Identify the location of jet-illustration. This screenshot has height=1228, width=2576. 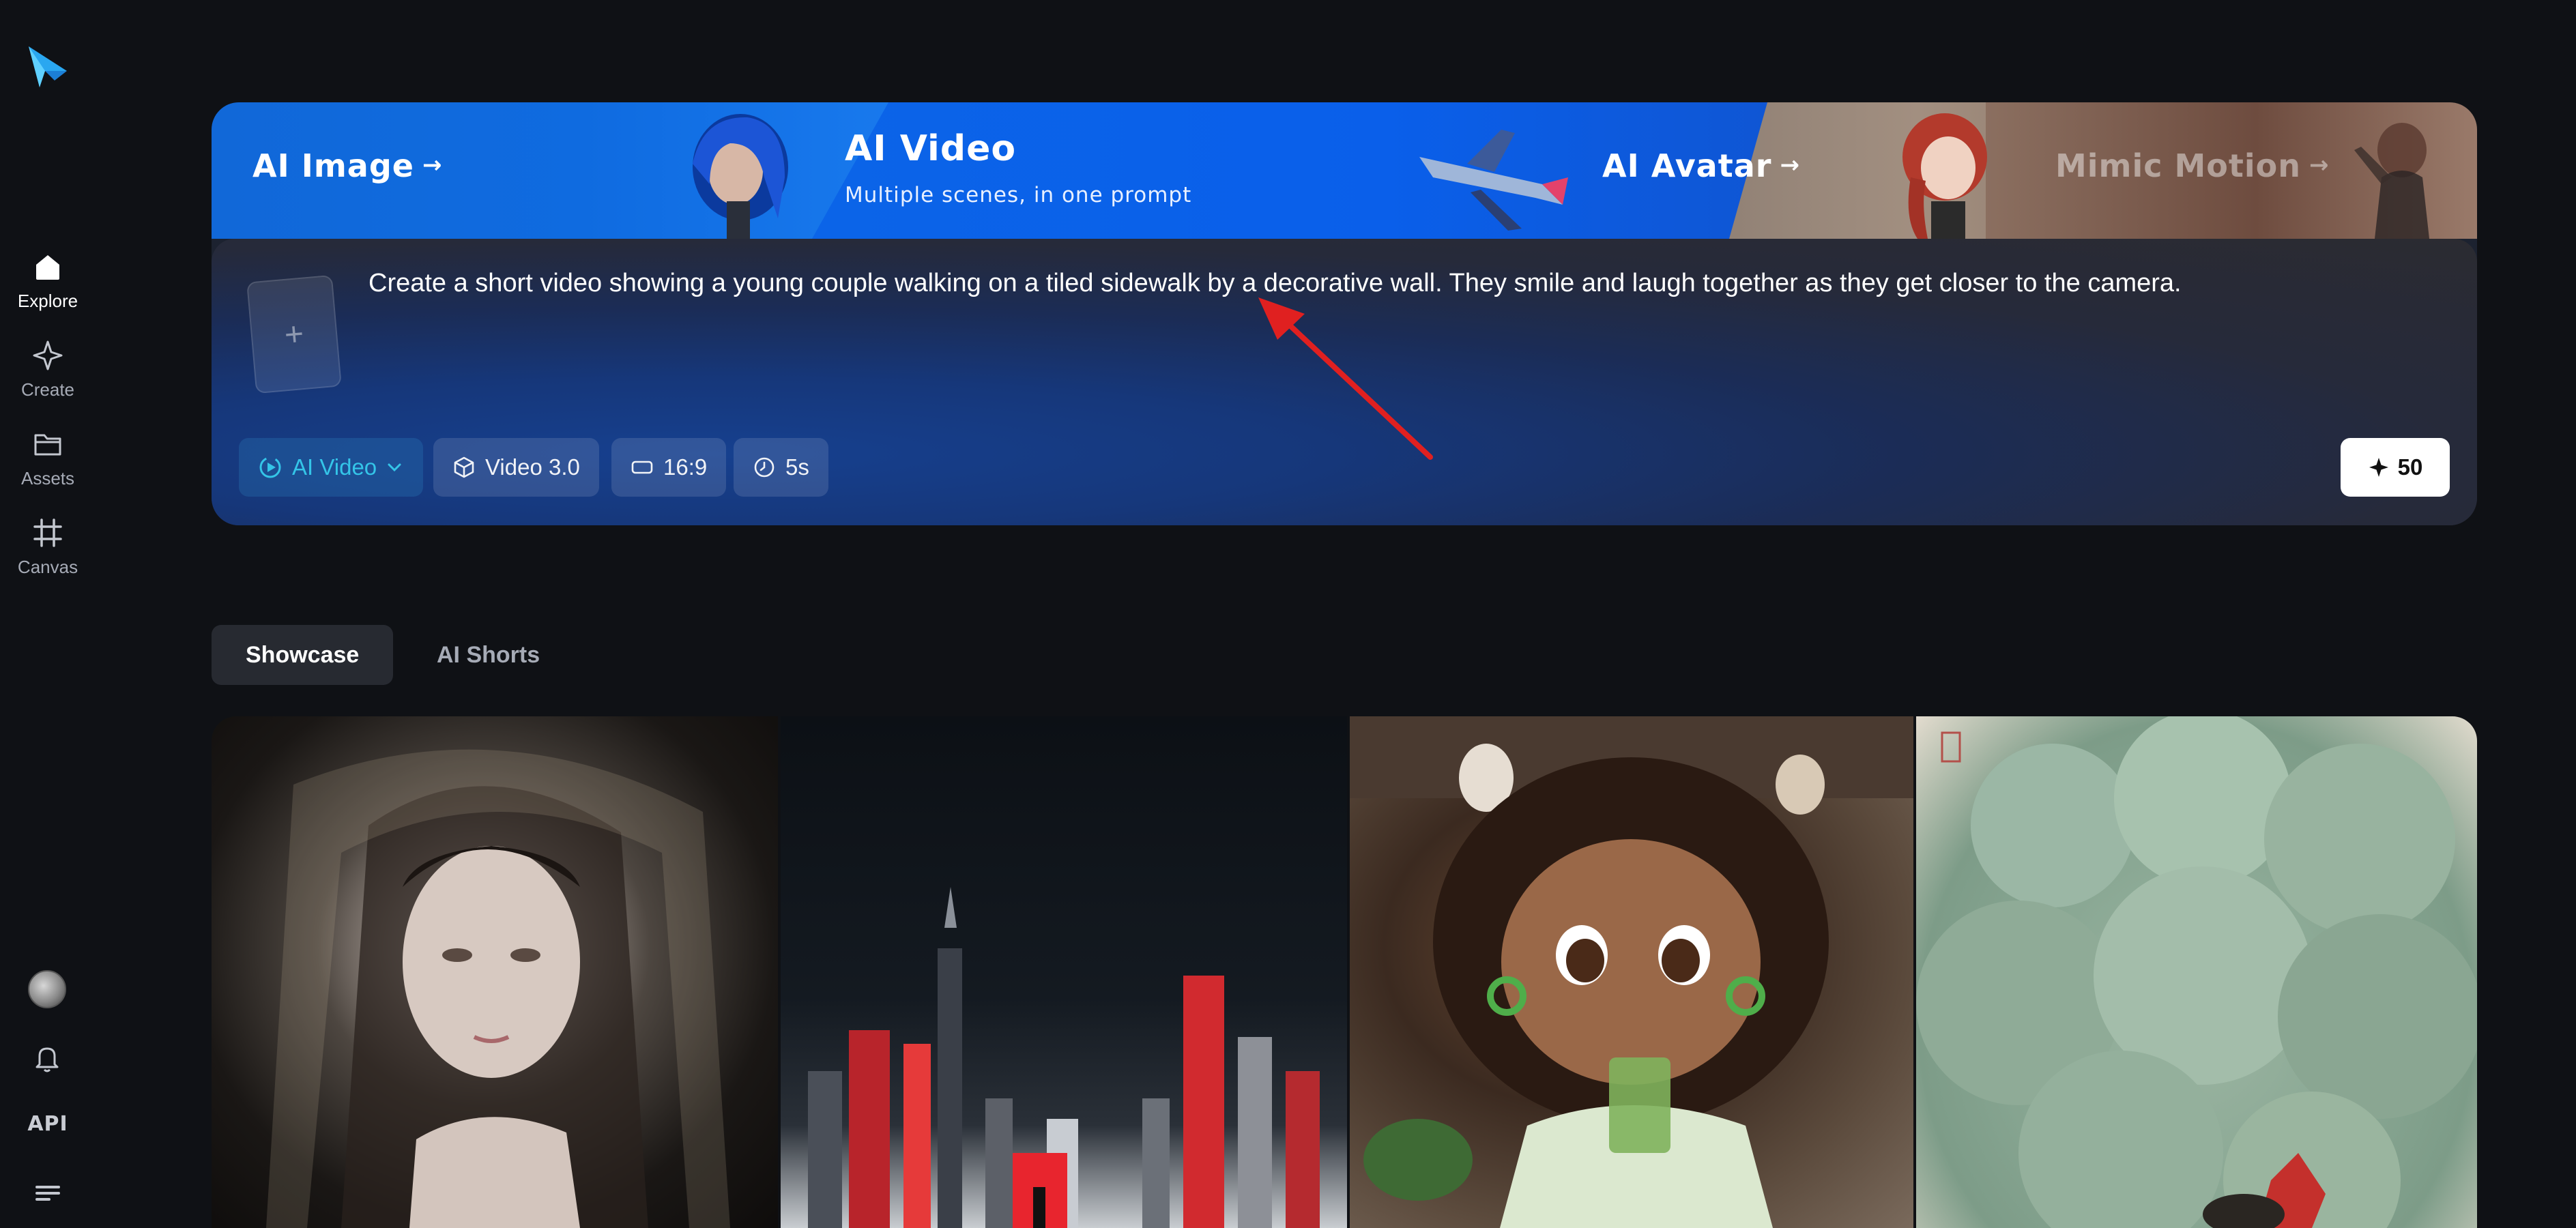
(1493, 180).